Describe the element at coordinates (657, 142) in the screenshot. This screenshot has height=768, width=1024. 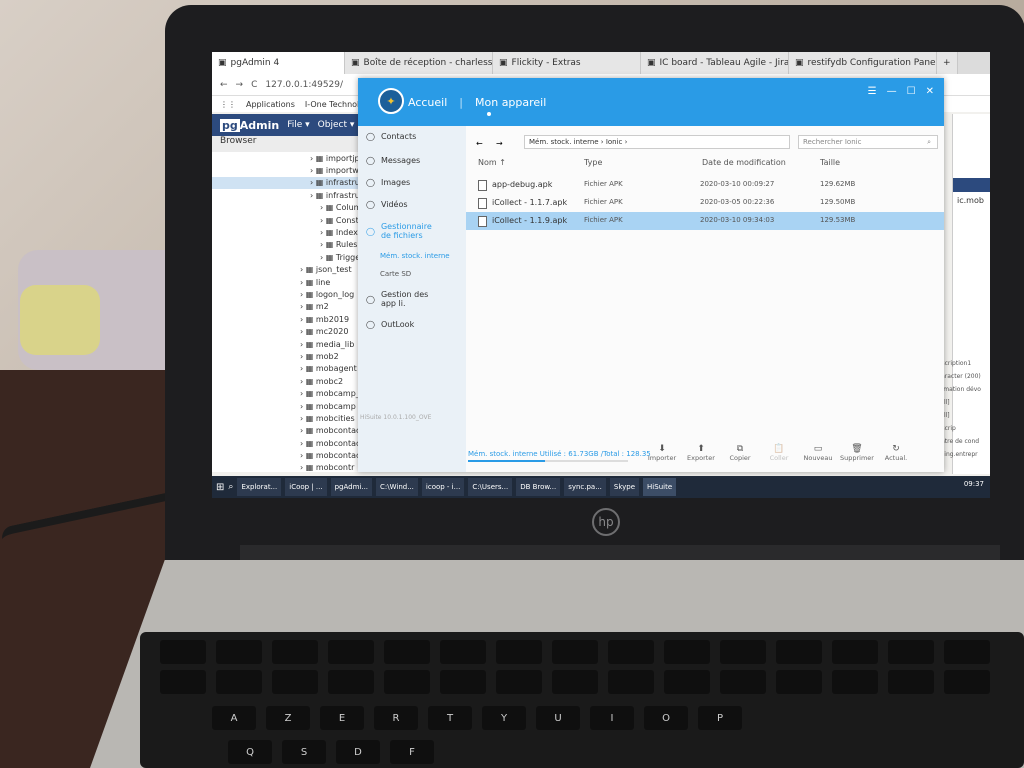
I see `path-breadcrumb: Mém. stock. interne › Ionic ›` at that location.